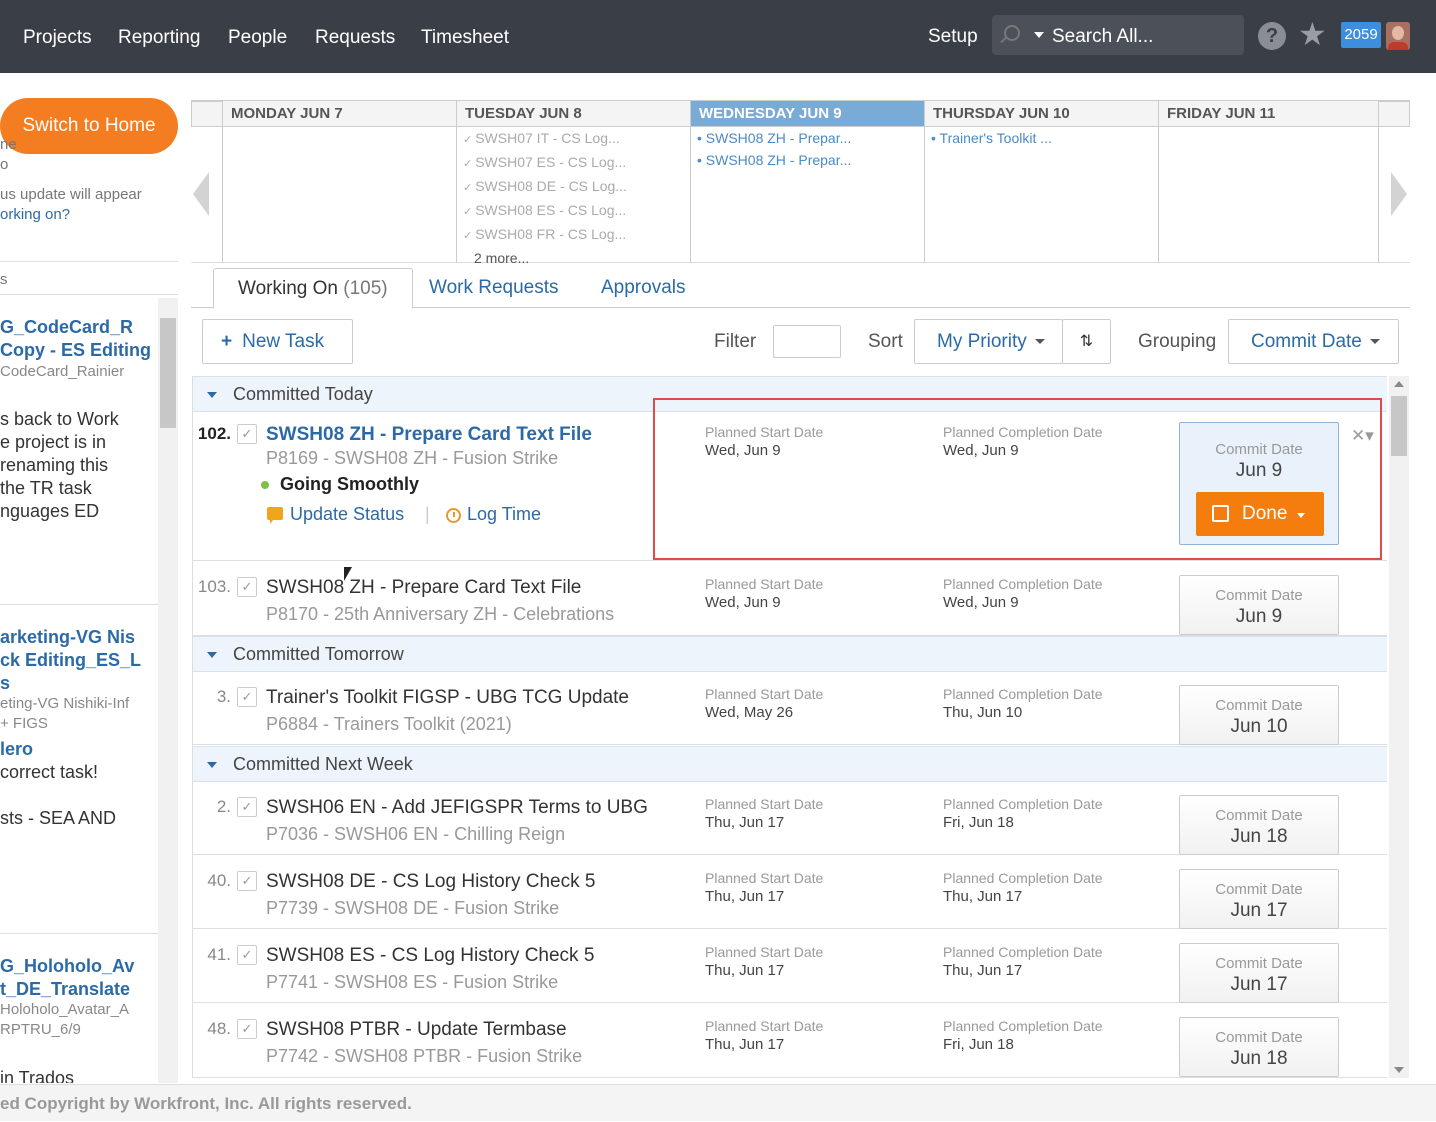 The image size is (1436, 1122). Describe the element at coordinates (983, 896) in the screenshot. I see `planned-completion-value: Thu, Jun 17` at that location.